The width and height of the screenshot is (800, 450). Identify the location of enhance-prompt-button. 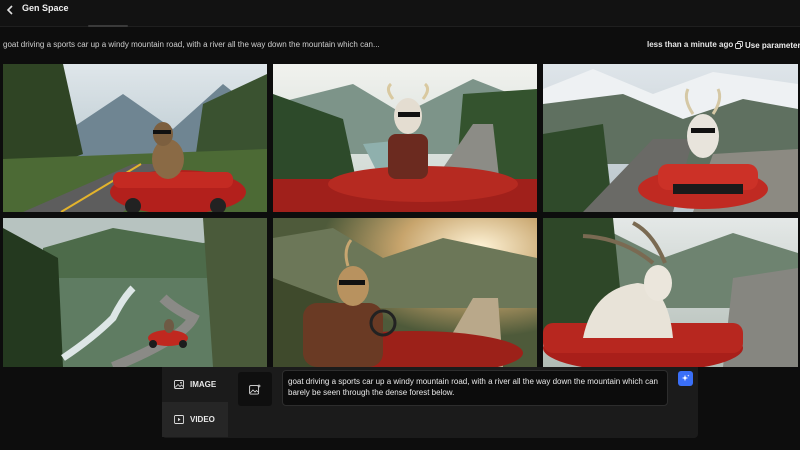
(685, 378).